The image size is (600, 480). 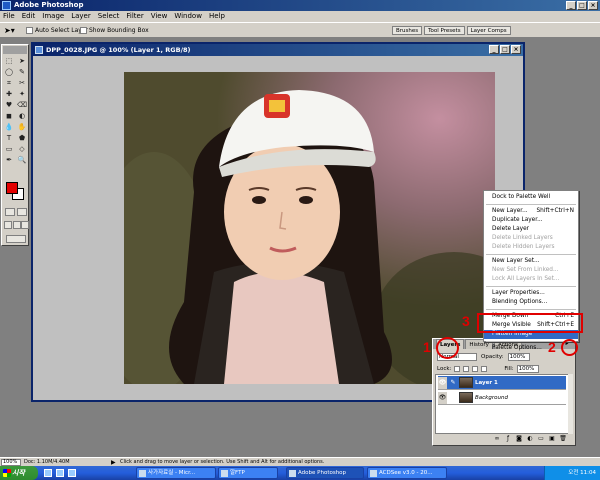 I want to click on adjustment-layer-icon: ◐, so click(x=530, y=439).